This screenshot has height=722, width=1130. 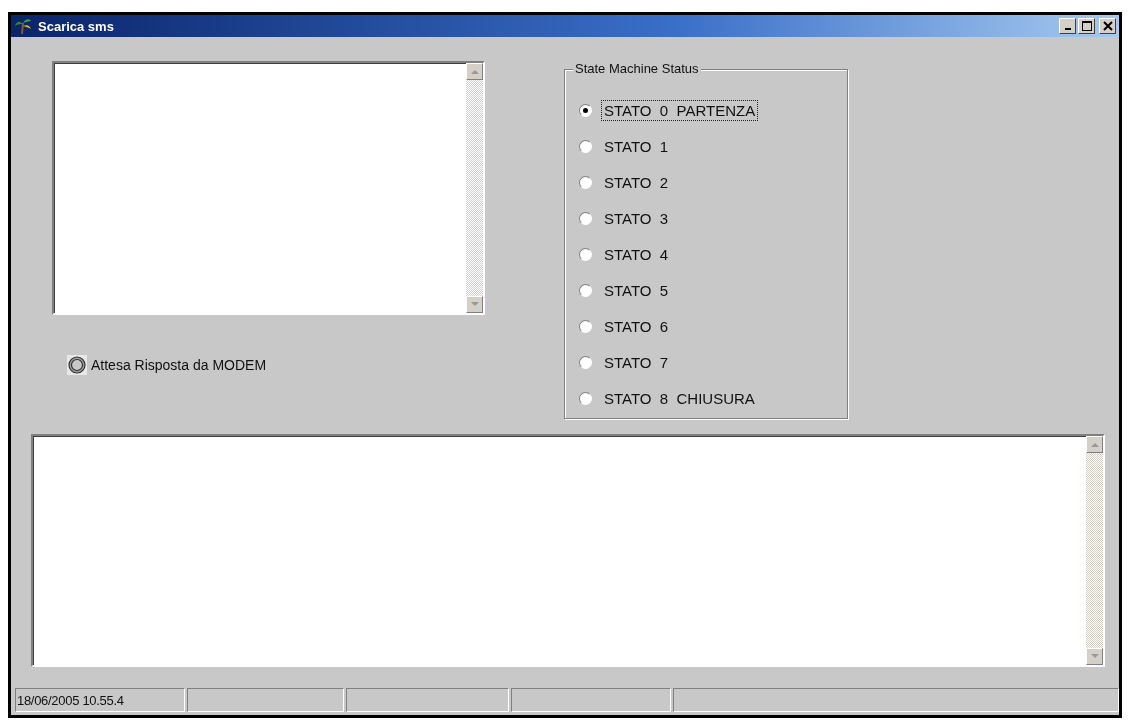 What do you see at coordinates (100, 700) in the screenshot?
I see `status-panel: 18/06/2005 10.55.4` at bounding box center [100, 700].